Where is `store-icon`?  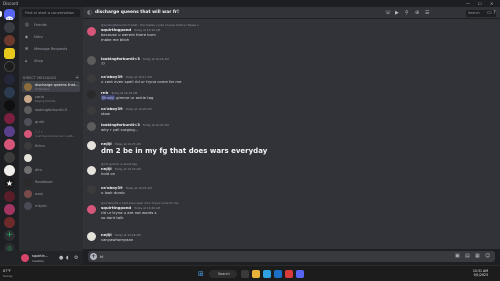
store-icon is located at coordinates (278, 274).